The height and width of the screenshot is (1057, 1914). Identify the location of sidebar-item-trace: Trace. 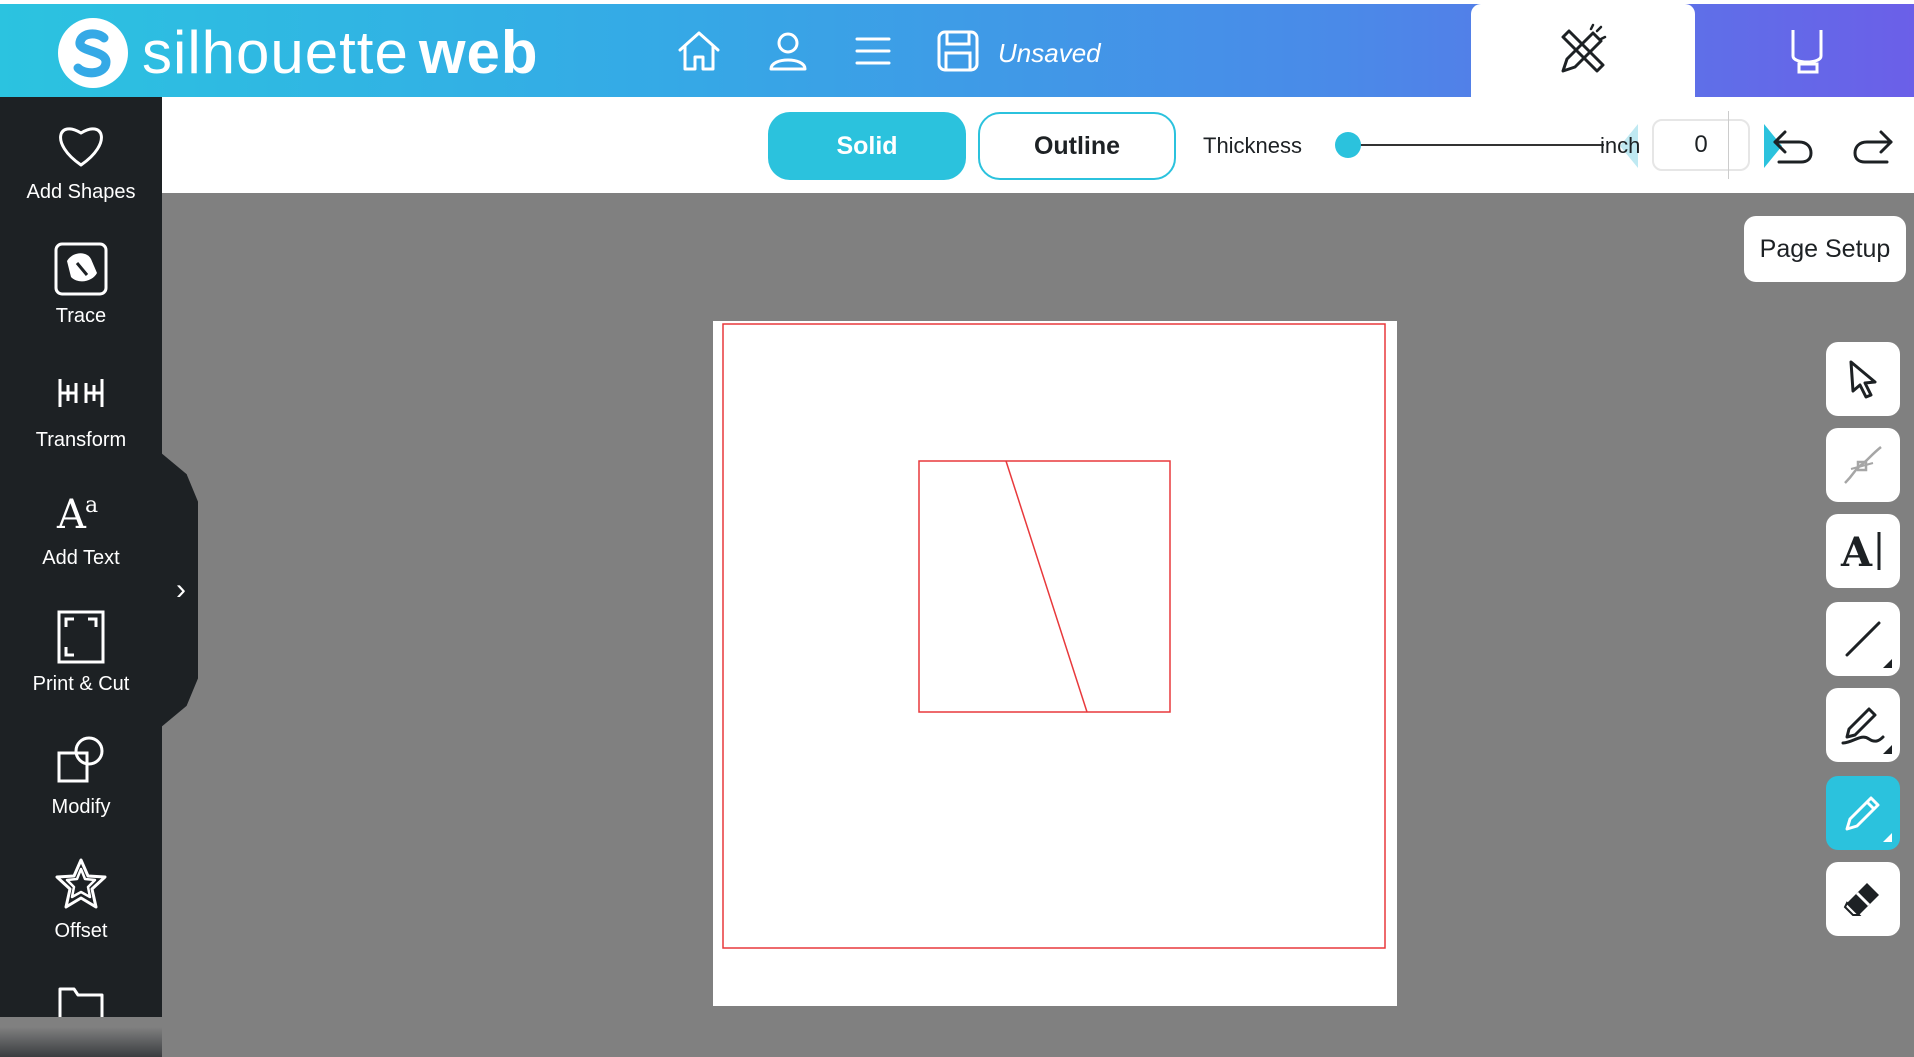
(81, 299).